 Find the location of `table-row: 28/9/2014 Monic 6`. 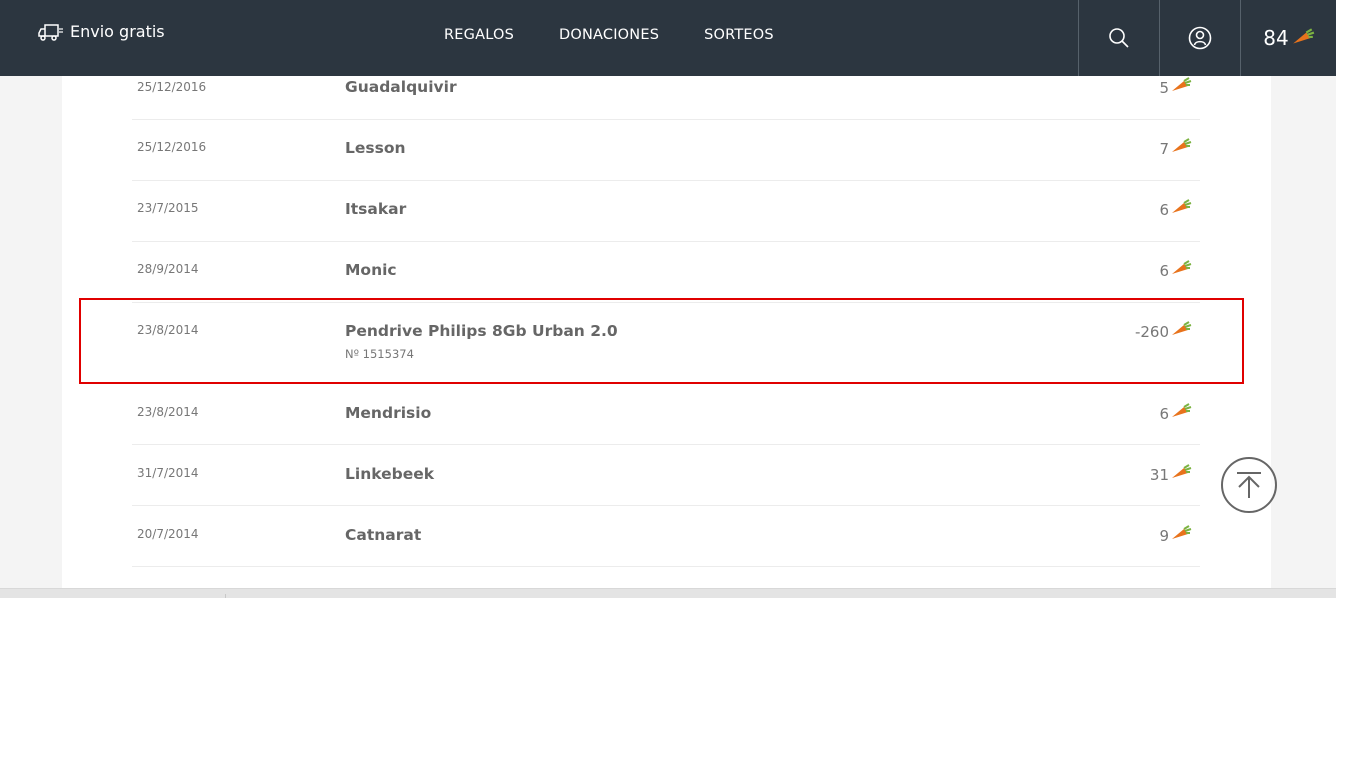

table-row: 28/9/2014 Monic 6 is located at coordinates (666, 272).